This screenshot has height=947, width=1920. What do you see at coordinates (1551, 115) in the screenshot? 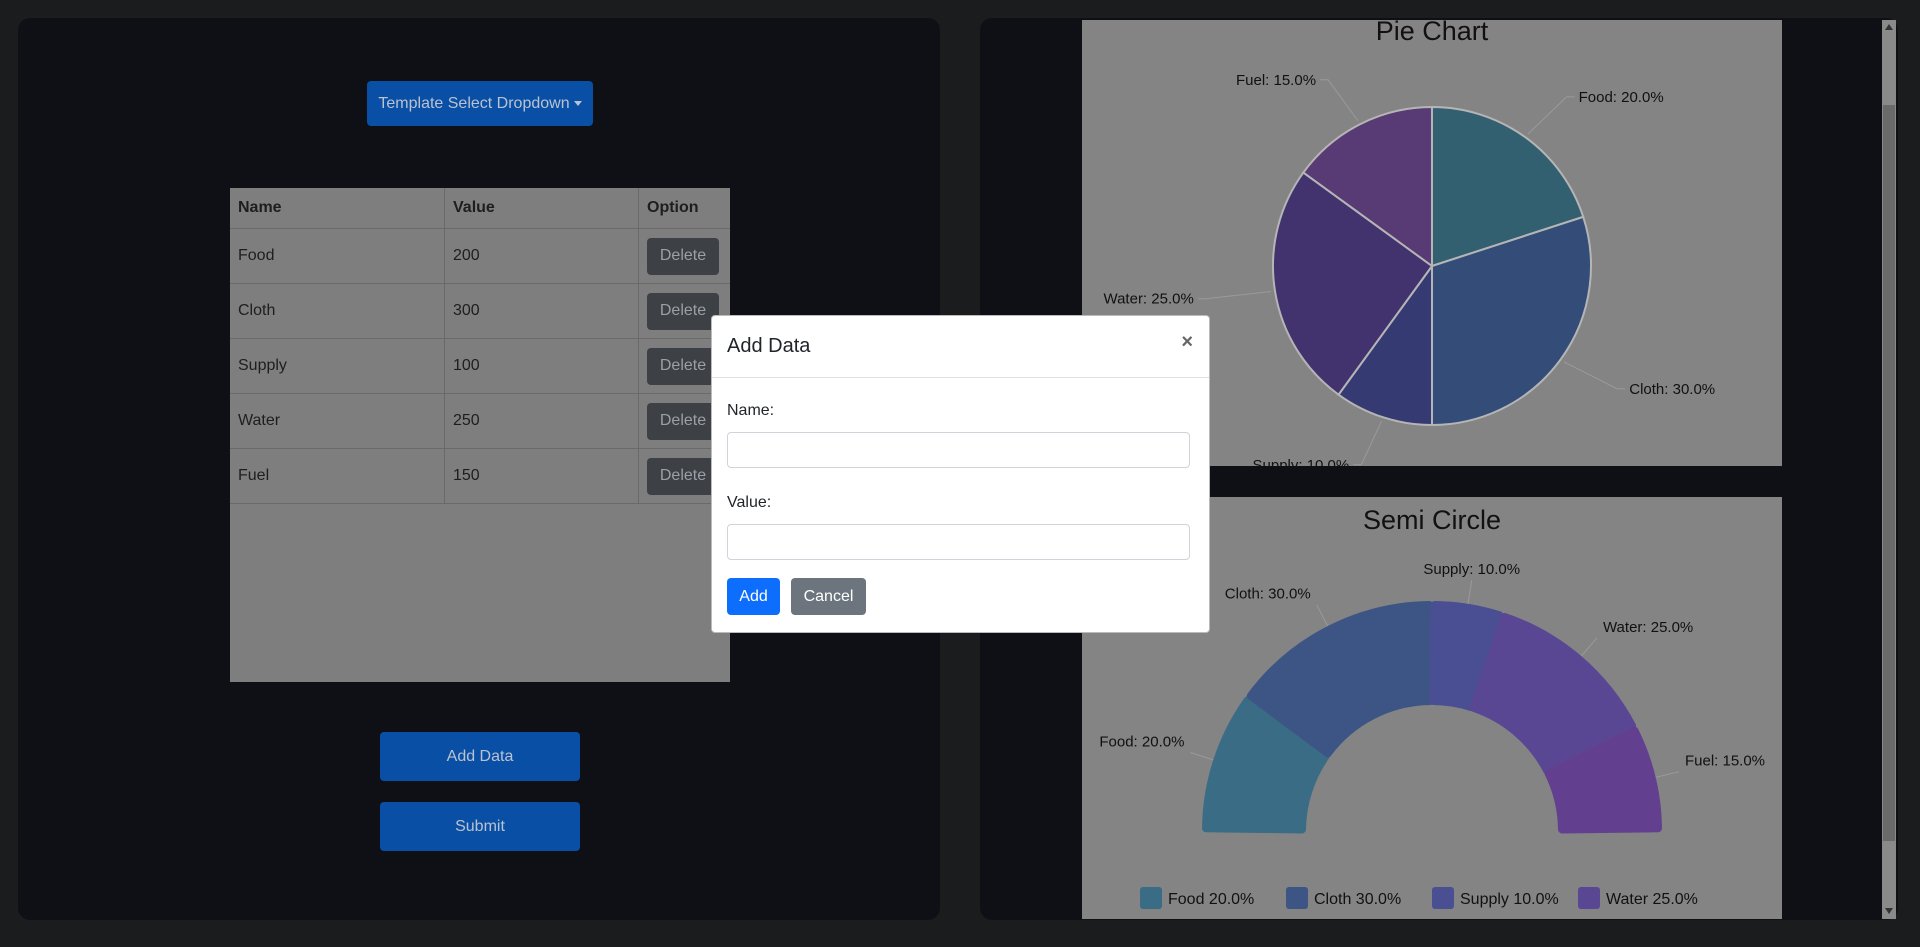
I see `pie-connector-food` at bounding box center [1551, 115].